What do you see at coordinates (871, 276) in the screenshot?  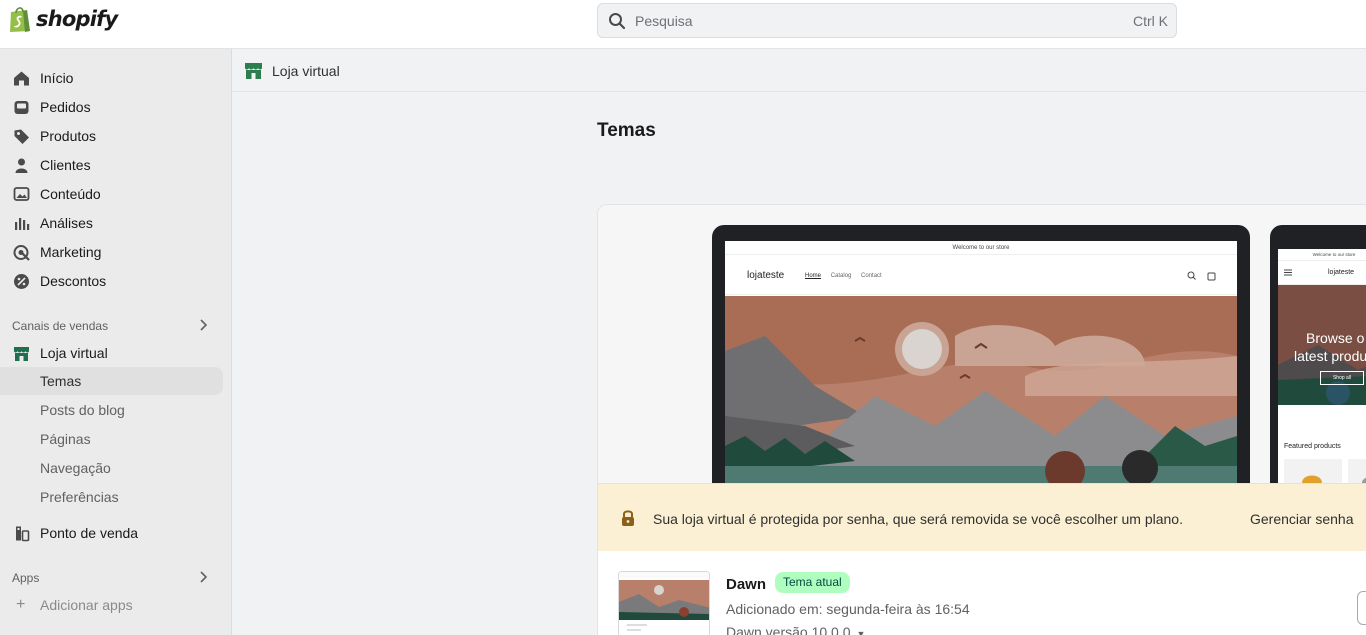 I see `store-nav-item: Contact` at bounding box center [871, 276].